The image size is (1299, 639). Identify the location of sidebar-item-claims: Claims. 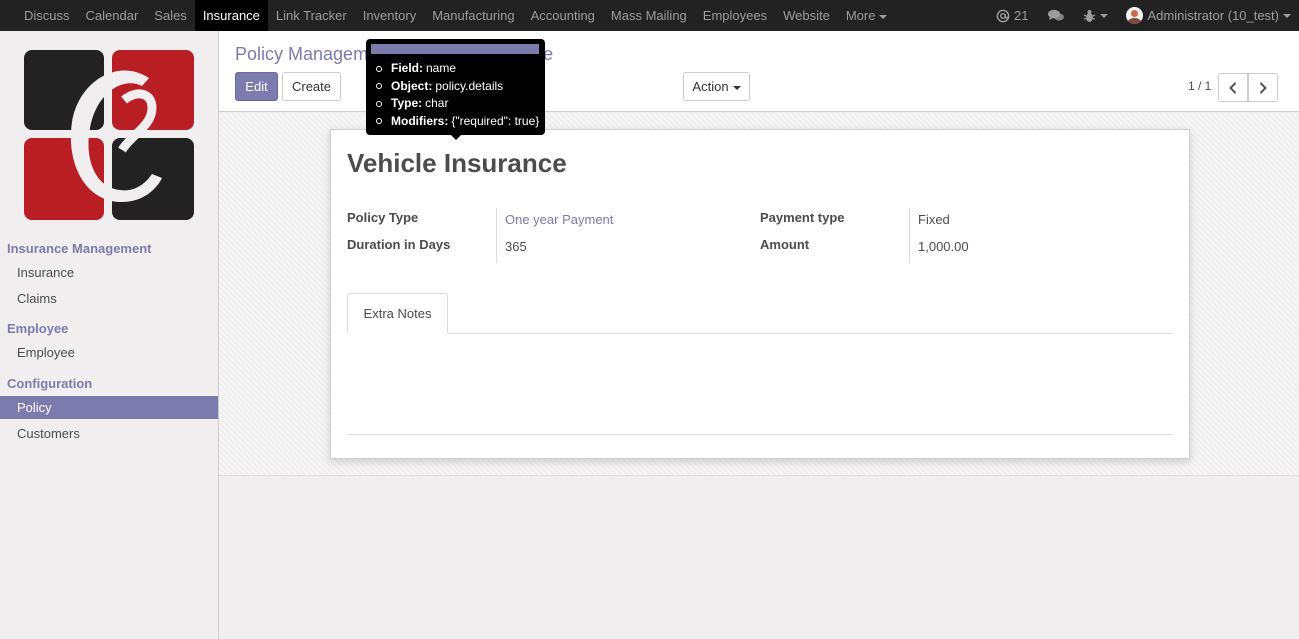
(109, 298).